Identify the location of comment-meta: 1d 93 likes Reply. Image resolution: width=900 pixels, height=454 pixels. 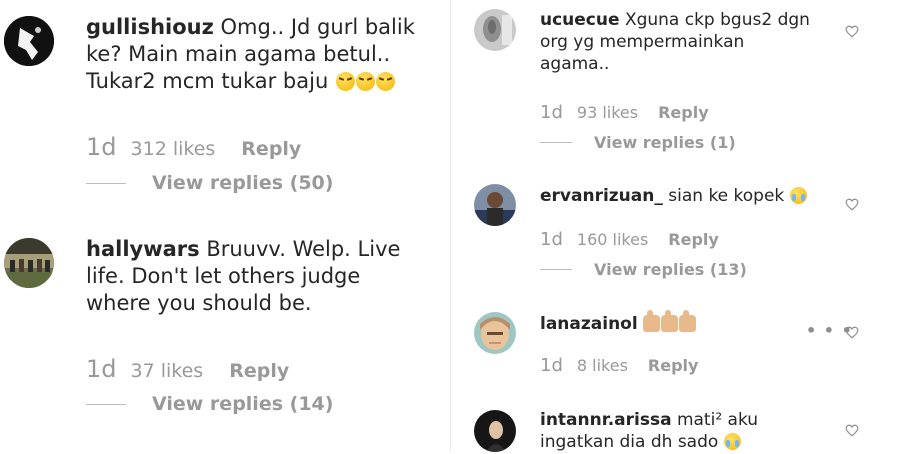
(624, 112).